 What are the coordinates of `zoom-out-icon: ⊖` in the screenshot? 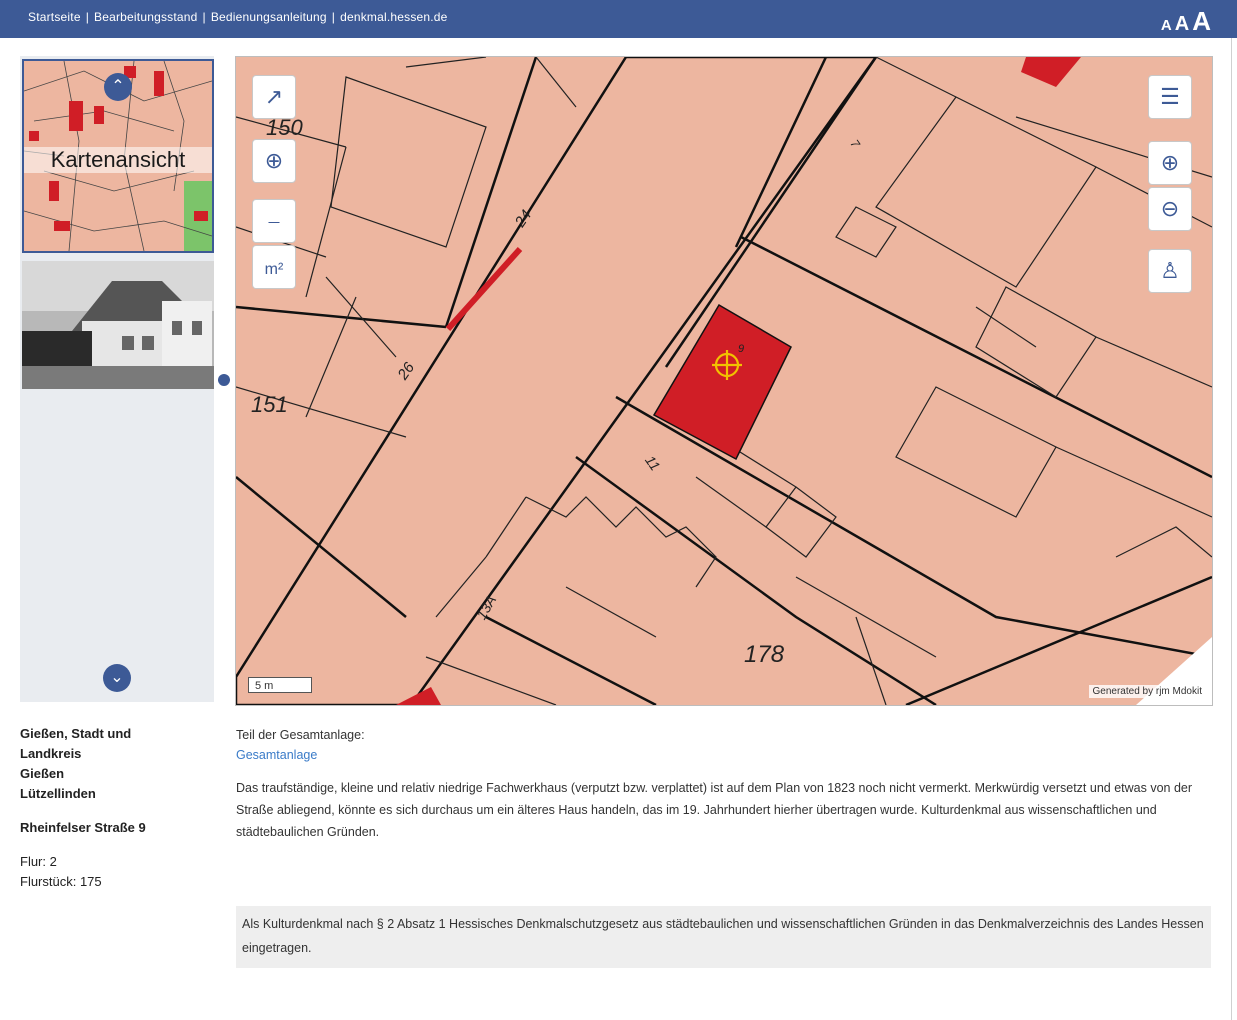 It's located at (1170, 208).